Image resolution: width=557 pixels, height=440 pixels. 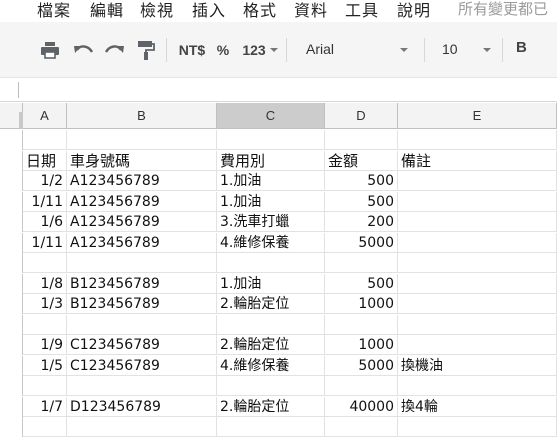 I want to click on more-formats-button: 123, so click(x=254, y=50).